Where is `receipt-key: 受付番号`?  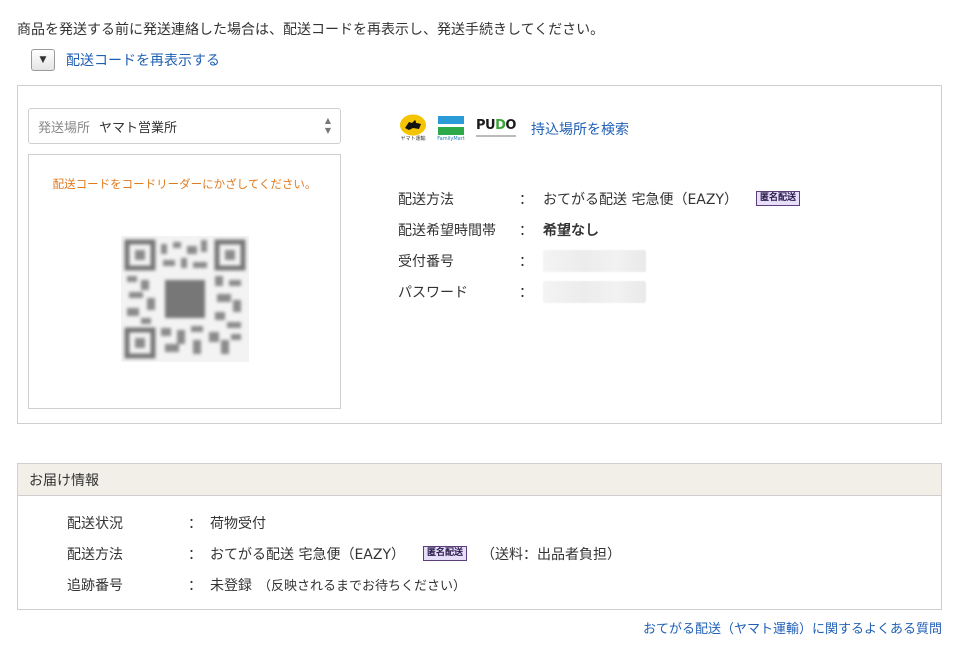
receipt-key: 受付番号 is located at coordinates (426, 261).